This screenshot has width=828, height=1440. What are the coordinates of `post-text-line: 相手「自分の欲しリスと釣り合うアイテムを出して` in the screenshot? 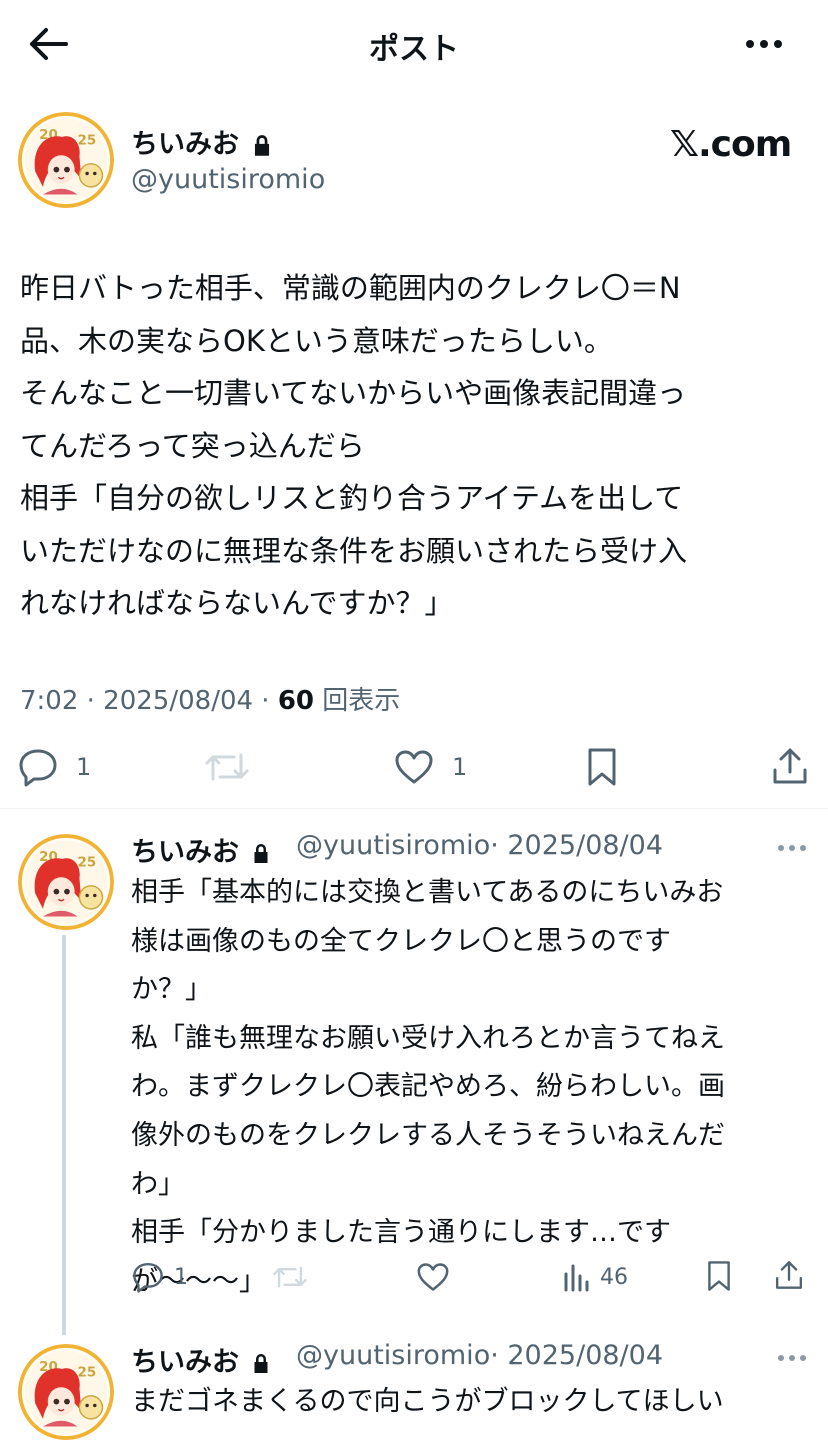 It's located at (352, 498).